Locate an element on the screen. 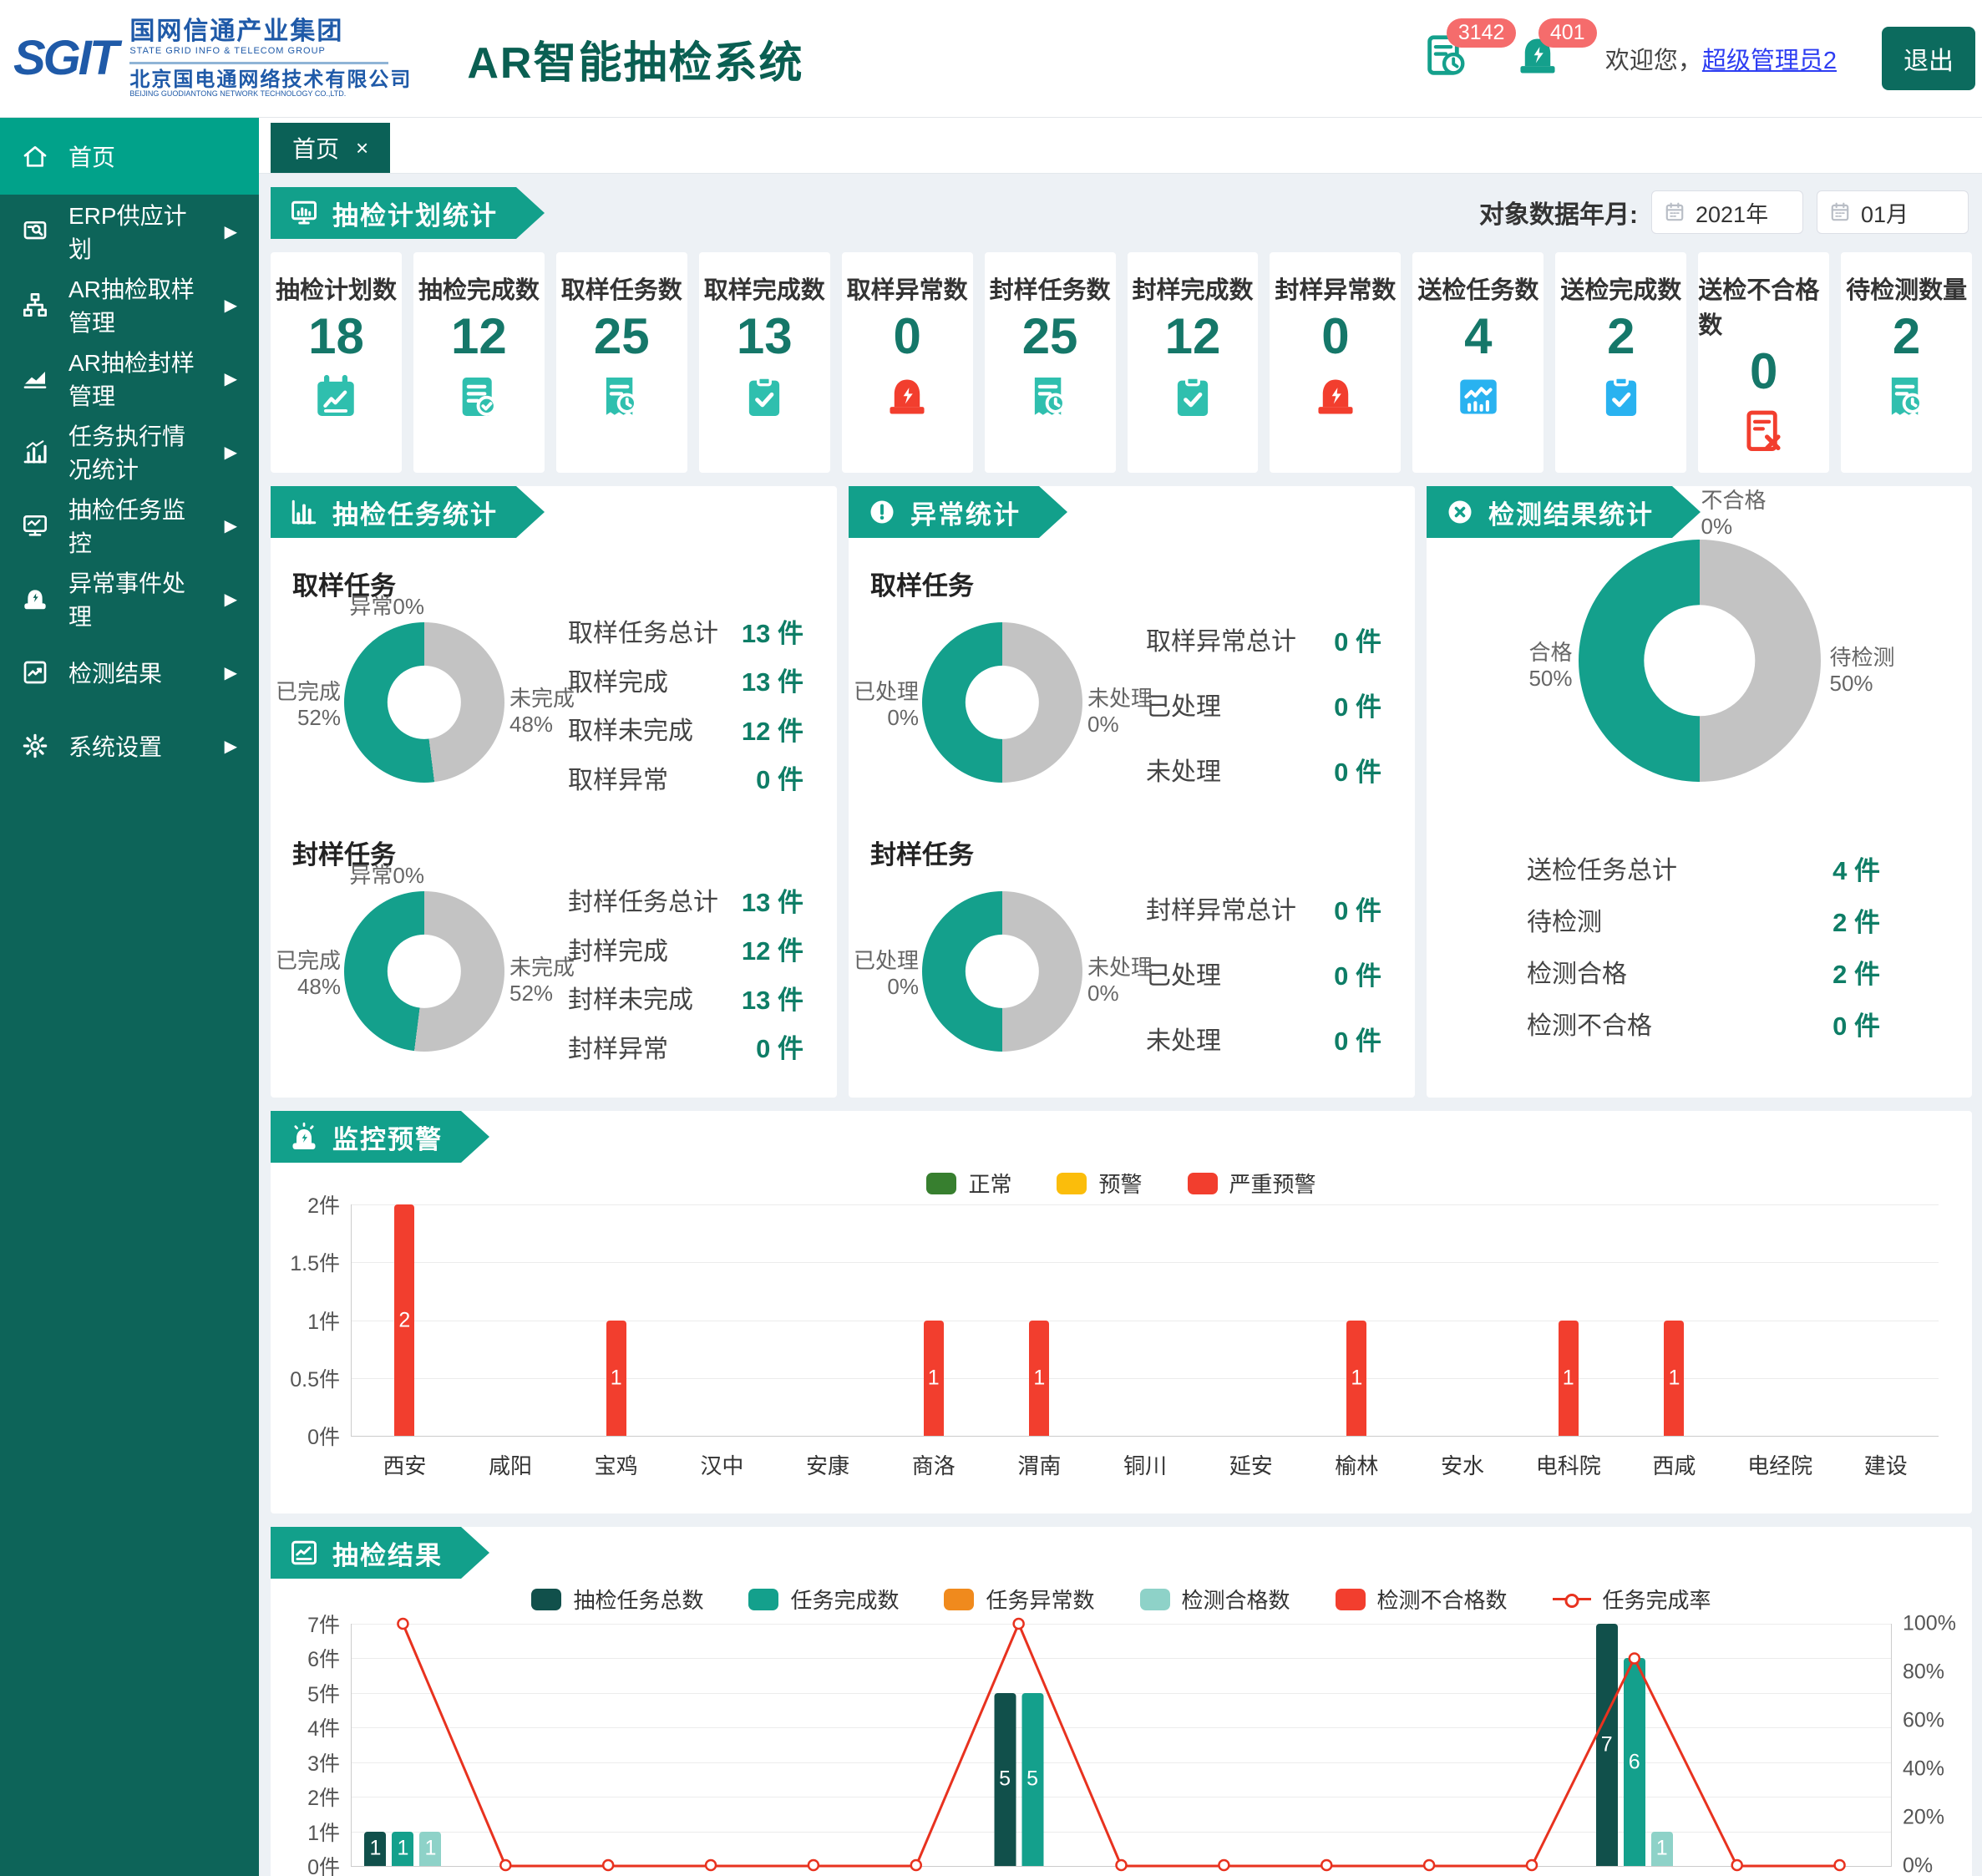 Image resolution: width=1982 pixels, height=1876 pixels. sidebar-item-首页: 首页 is located at coordinates (129, 156).